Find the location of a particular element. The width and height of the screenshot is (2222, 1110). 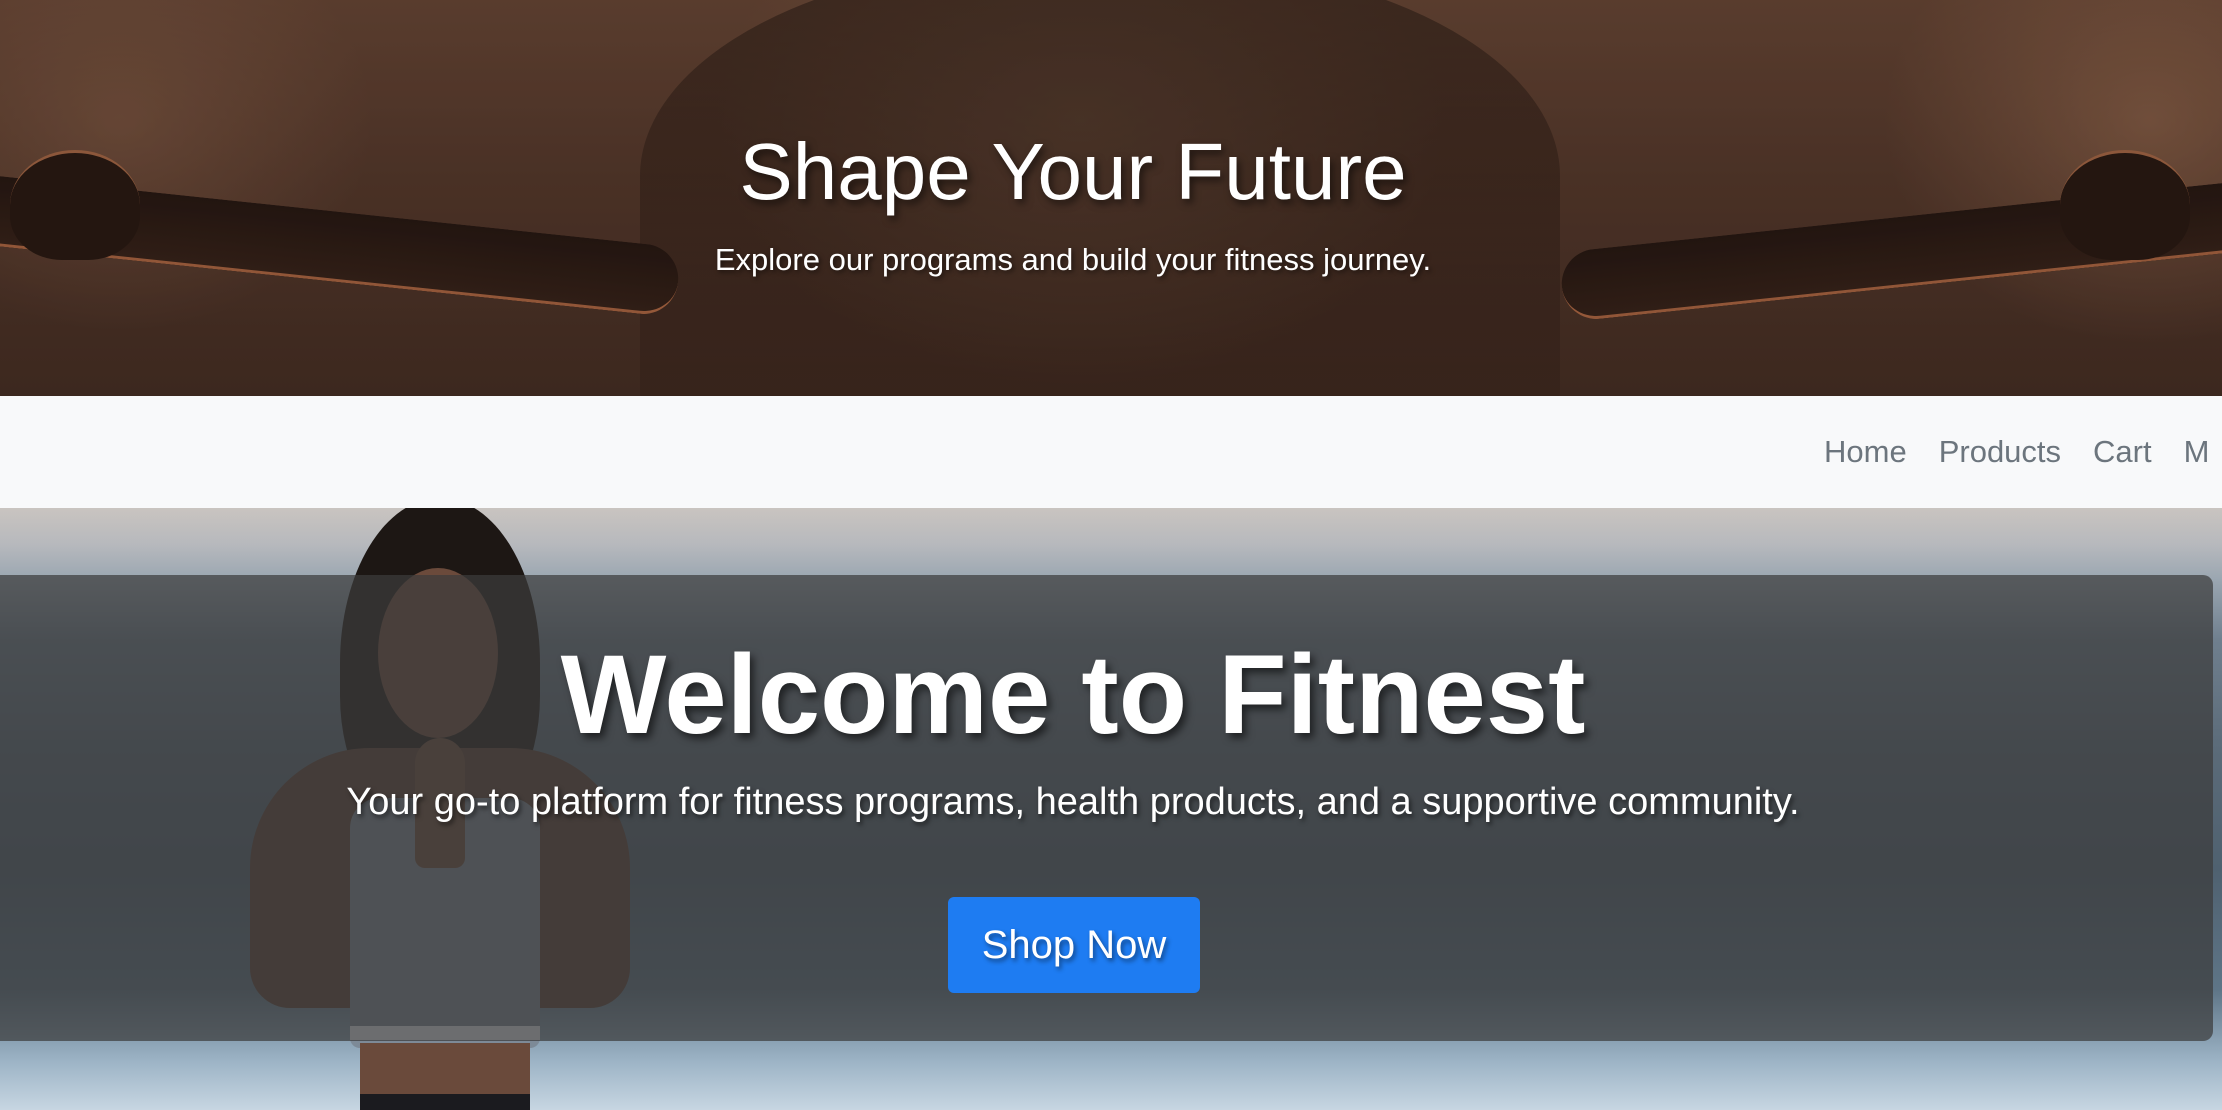

woman-pants is located at coordinates (445, 1102).